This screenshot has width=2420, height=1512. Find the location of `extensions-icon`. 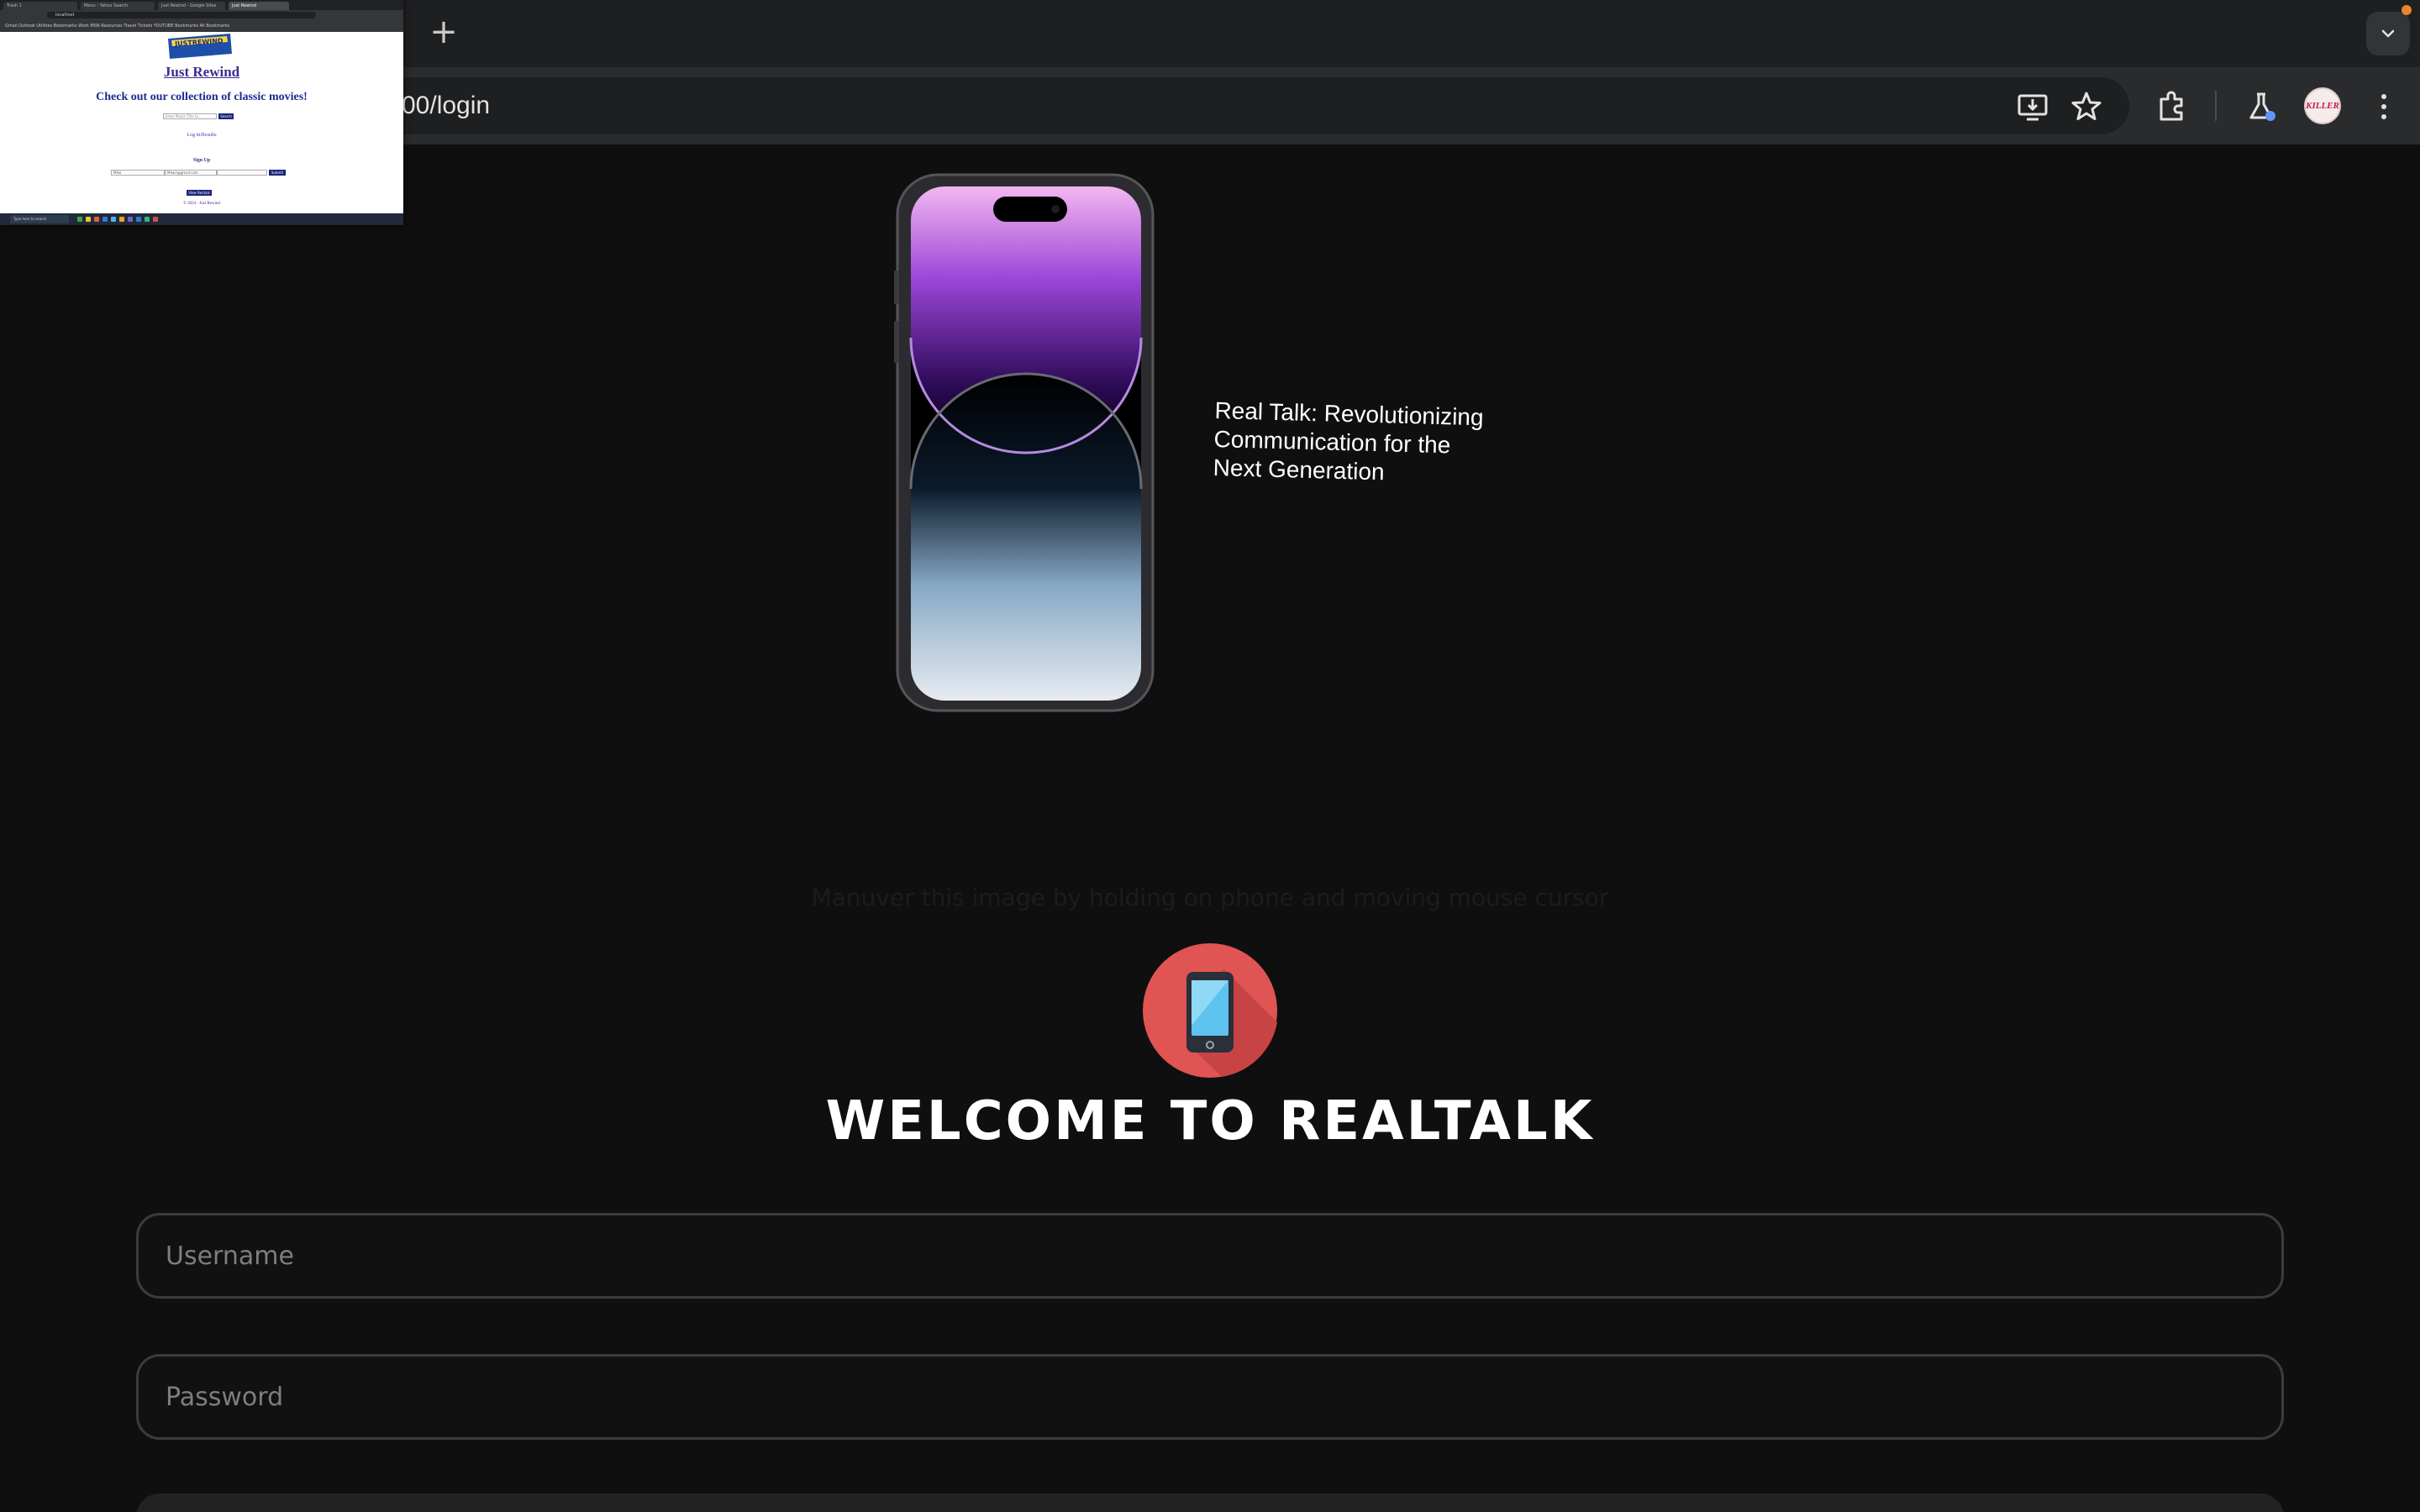

extensions-icon is located at coordinates (2172, 106).